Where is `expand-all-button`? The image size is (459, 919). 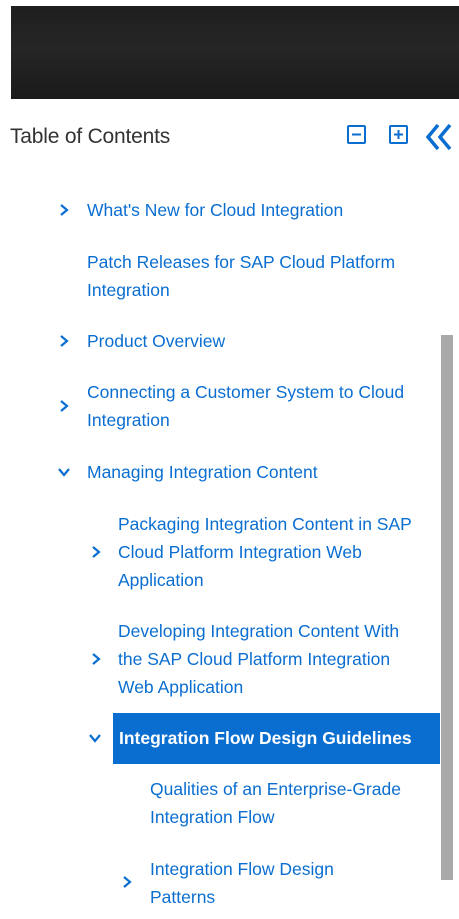
expand-all-button is located at coordinates (398, 134).